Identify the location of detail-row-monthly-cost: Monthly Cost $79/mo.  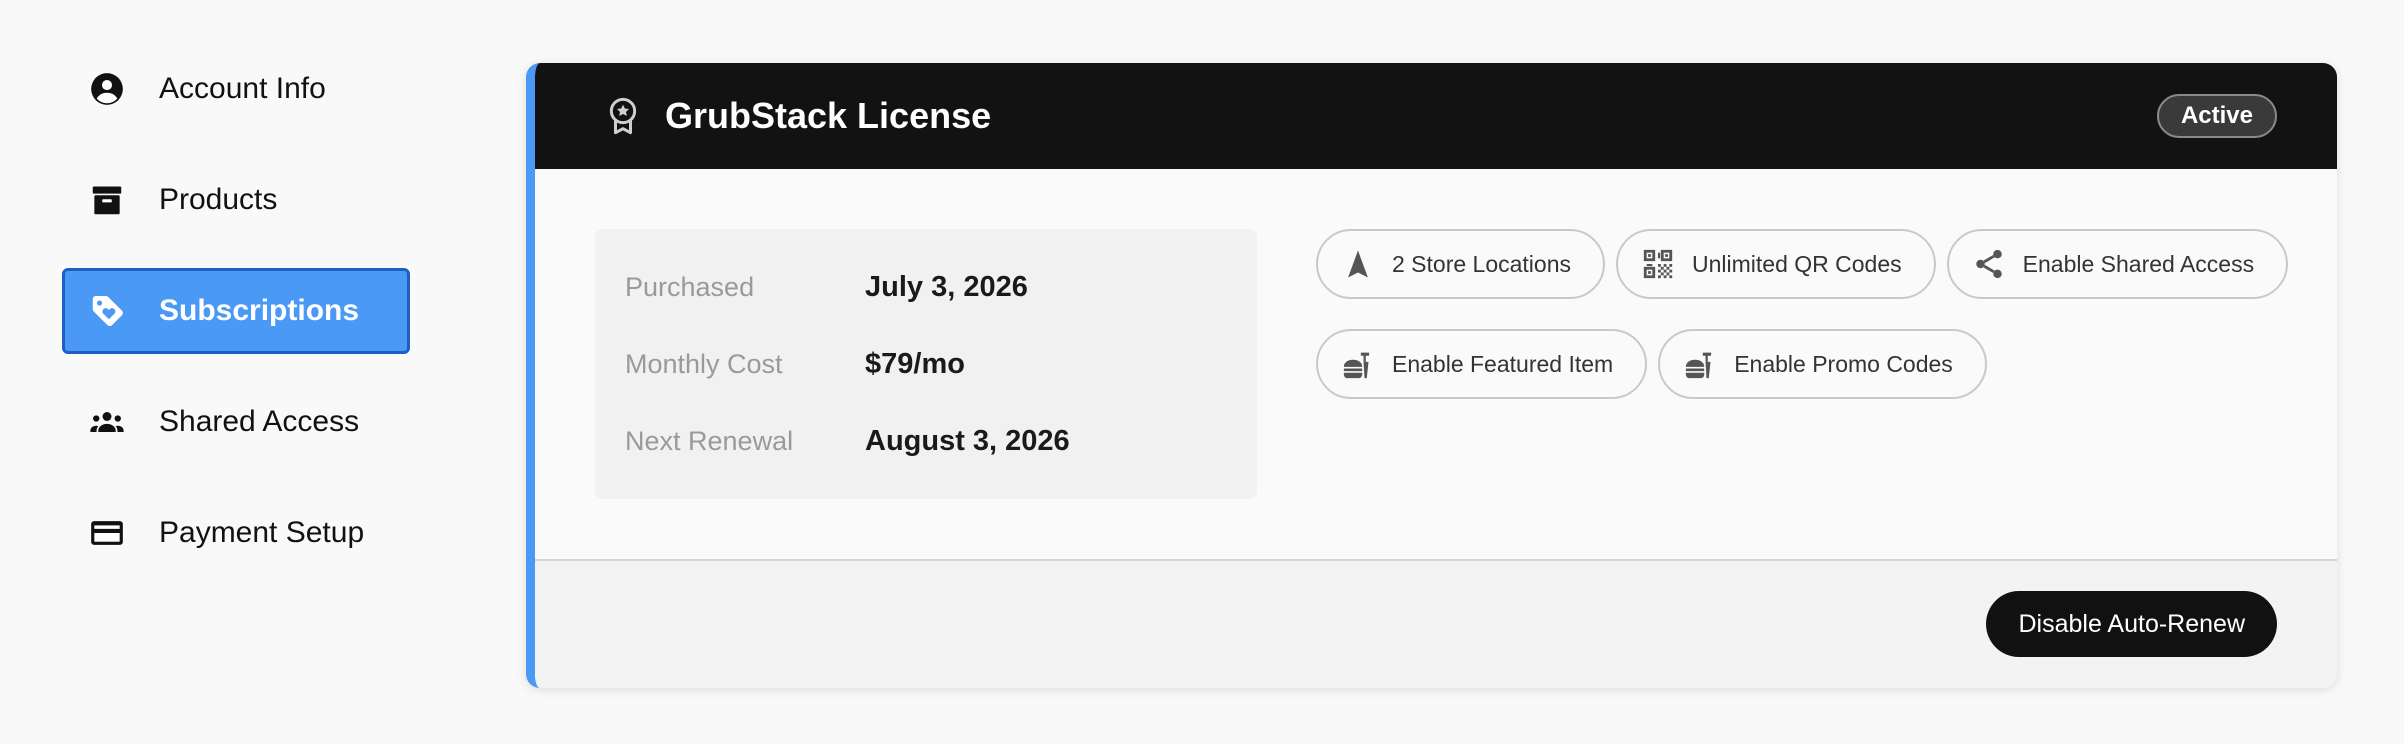
(926, 364).